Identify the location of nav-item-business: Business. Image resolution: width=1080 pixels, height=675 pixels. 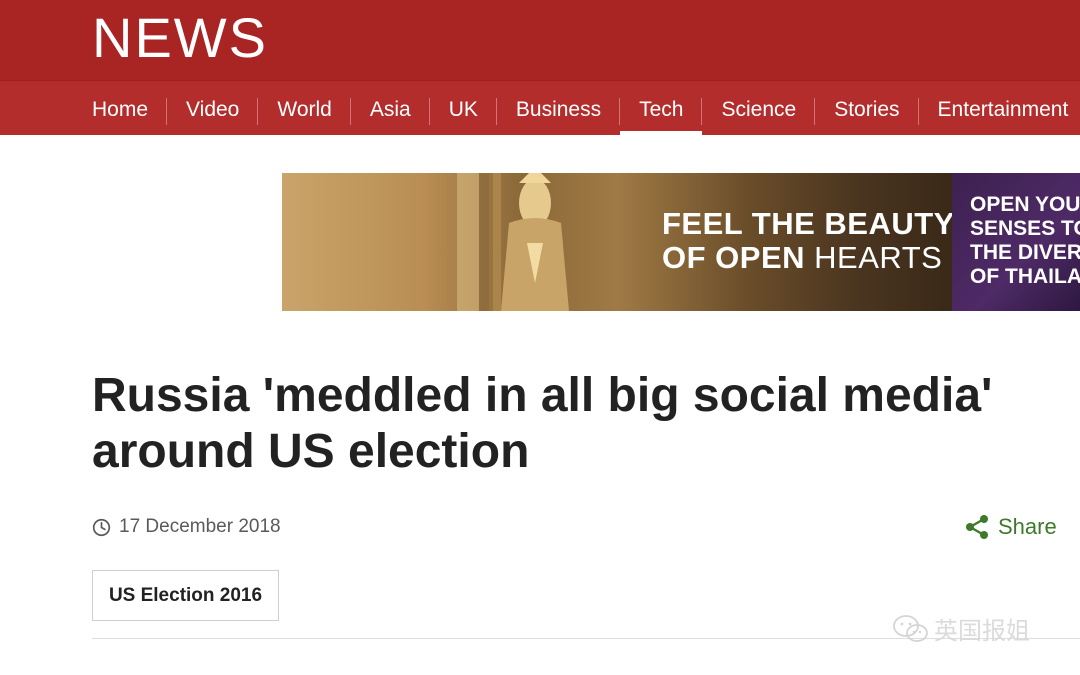
(559, 108).